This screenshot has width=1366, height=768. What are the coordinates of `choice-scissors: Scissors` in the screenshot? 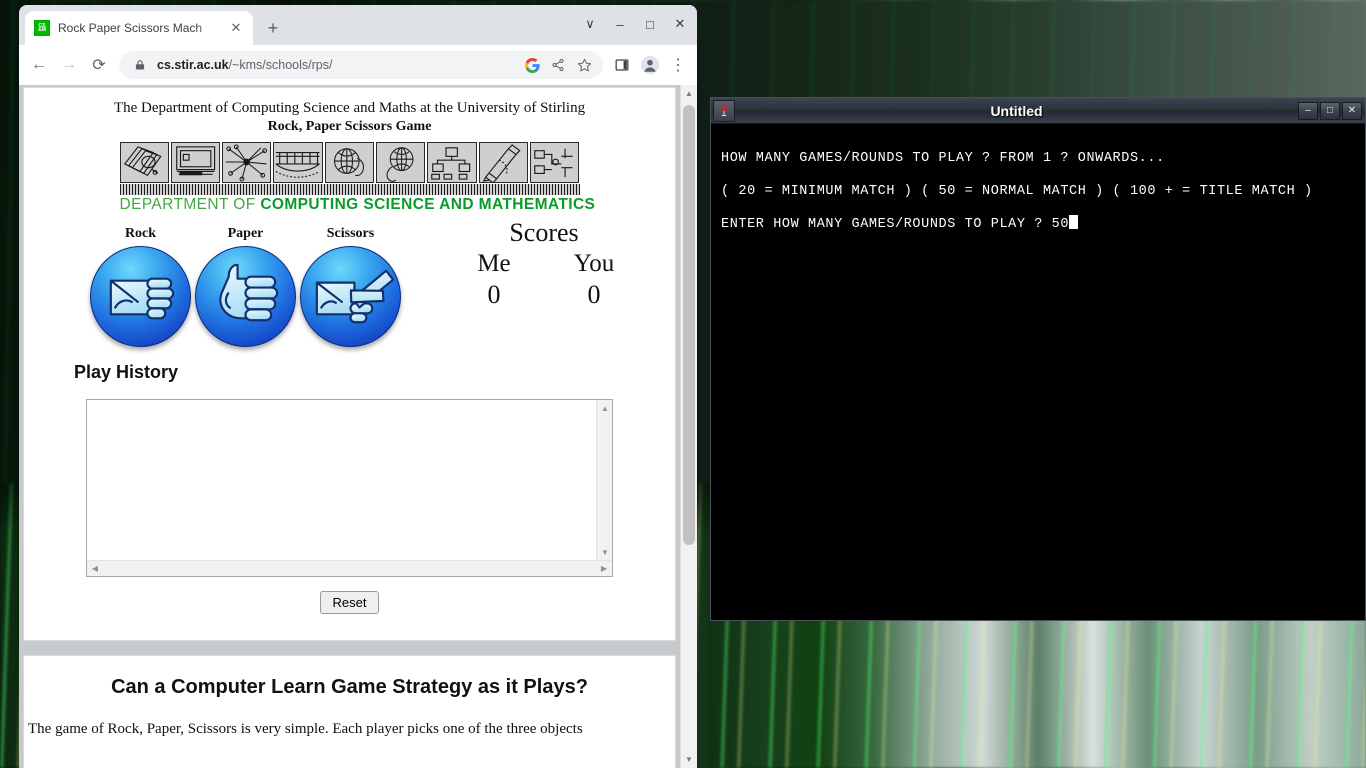 It's located at (350, 291).